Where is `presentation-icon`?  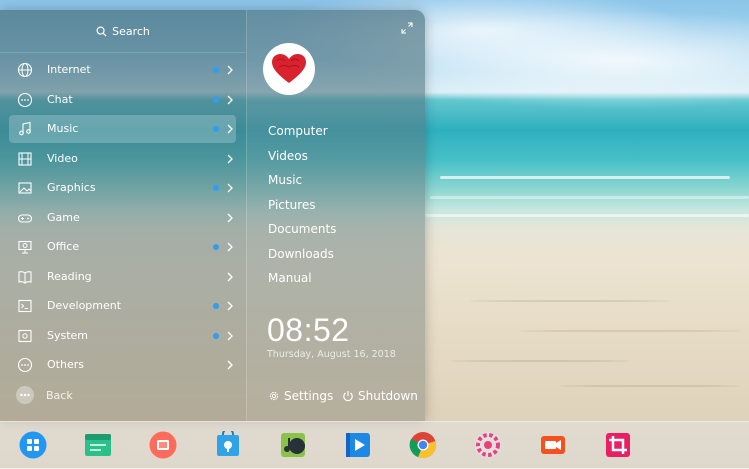 presentation-icon is located at coordinates (25, 247).